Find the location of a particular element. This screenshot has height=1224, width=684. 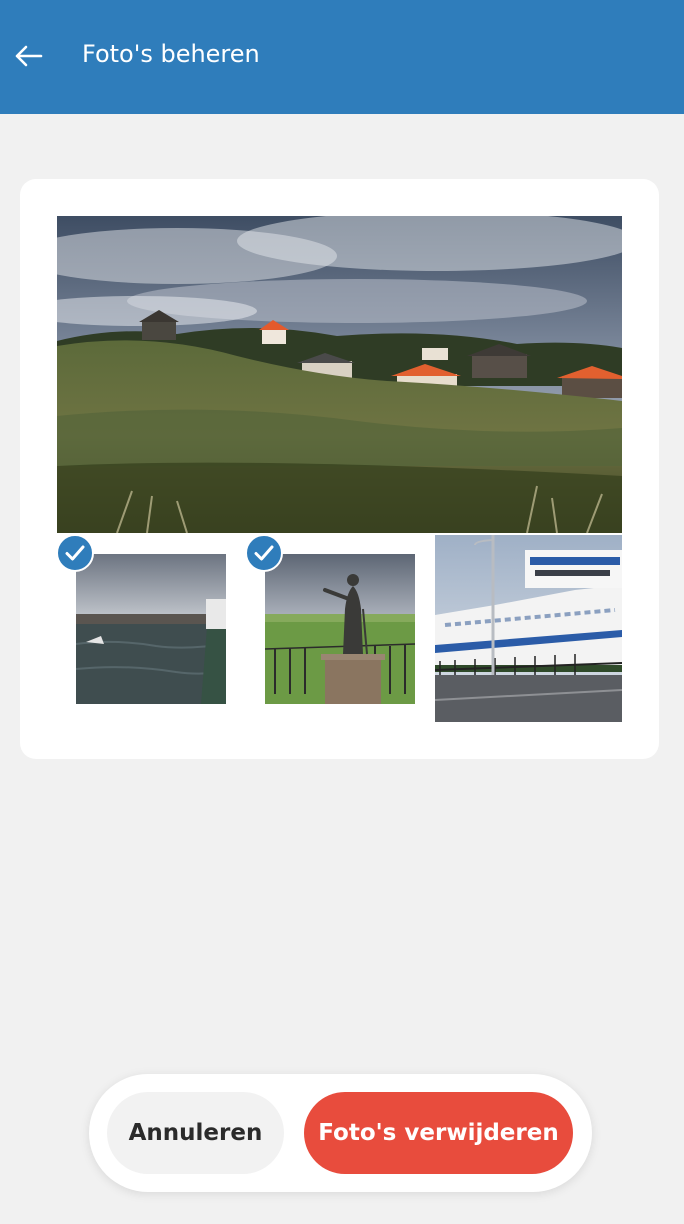

photo-statue-field is located at coordinates (340, 629).